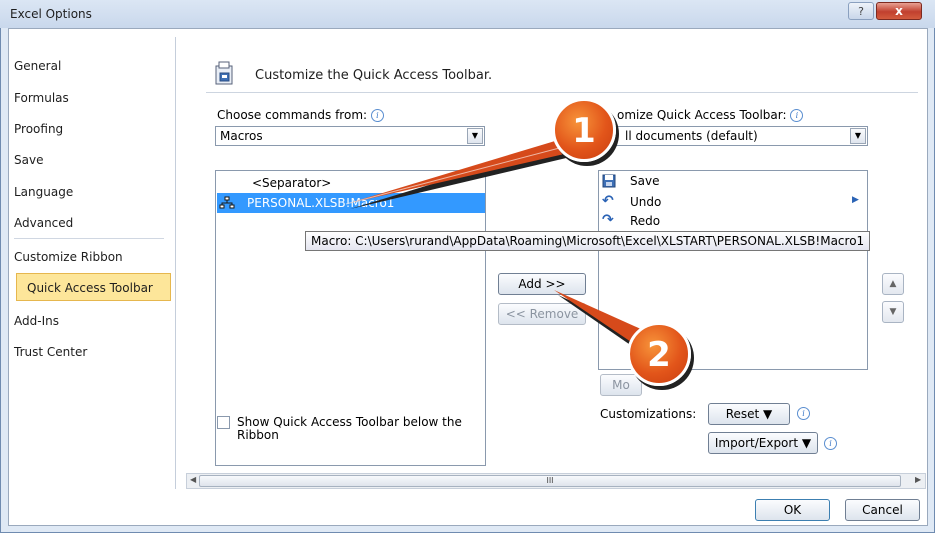 The image size is (935, 533). Describe the element at coordinates (584, 130) in the screenshot. I see `callout-badge-1: 1` at that location.